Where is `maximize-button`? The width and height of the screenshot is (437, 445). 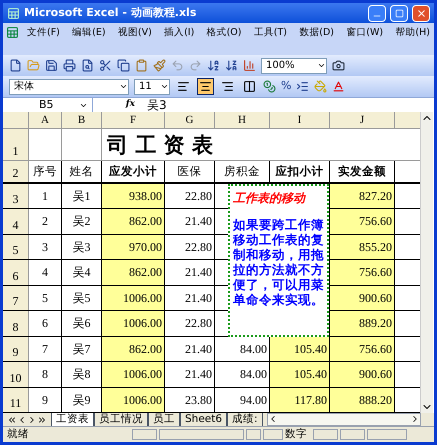 maximize-button is located at coordinates (399, 13).